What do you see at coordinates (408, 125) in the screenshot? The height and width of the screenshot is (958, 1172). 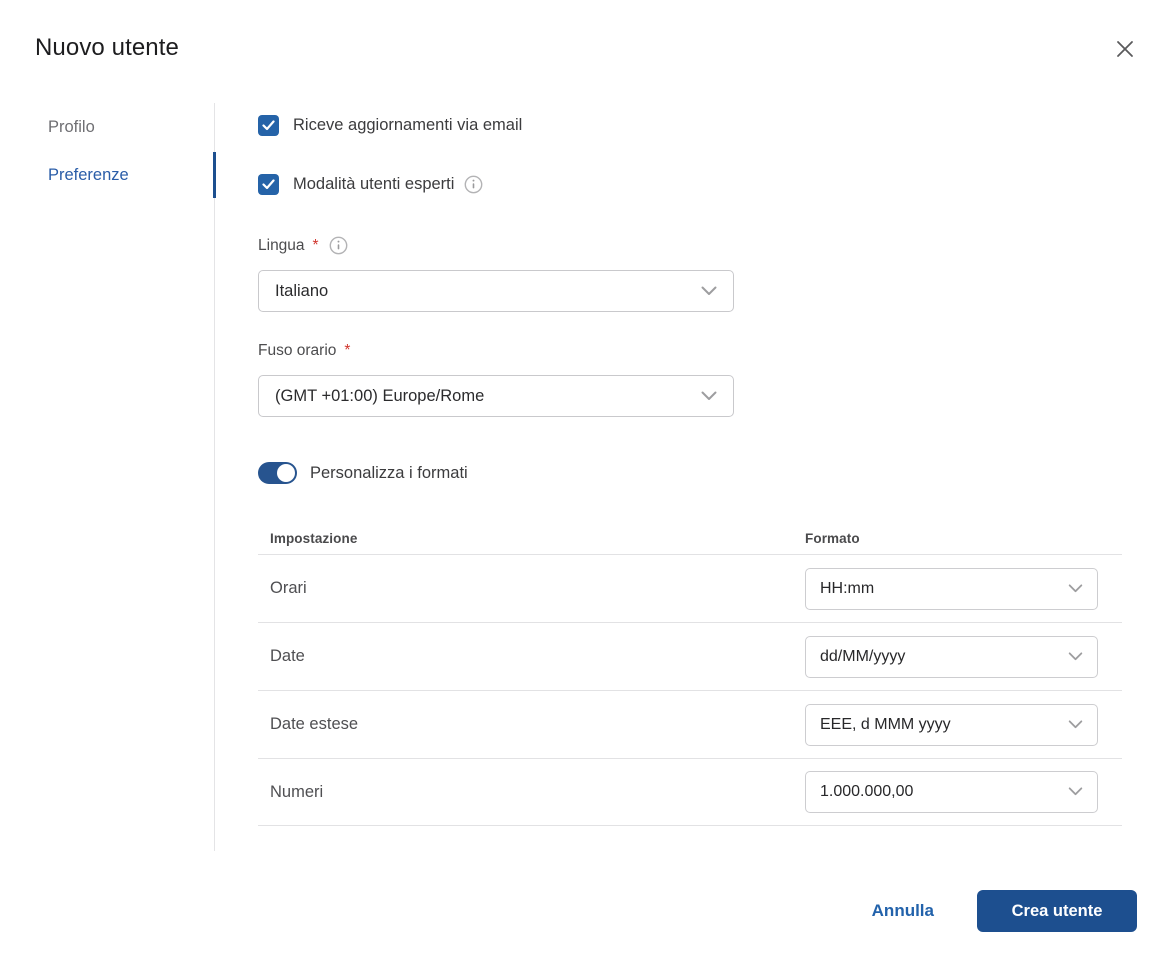 I see `checkbox-label: Riceve aggiornamenti via email` at bounding box center [408, 125].